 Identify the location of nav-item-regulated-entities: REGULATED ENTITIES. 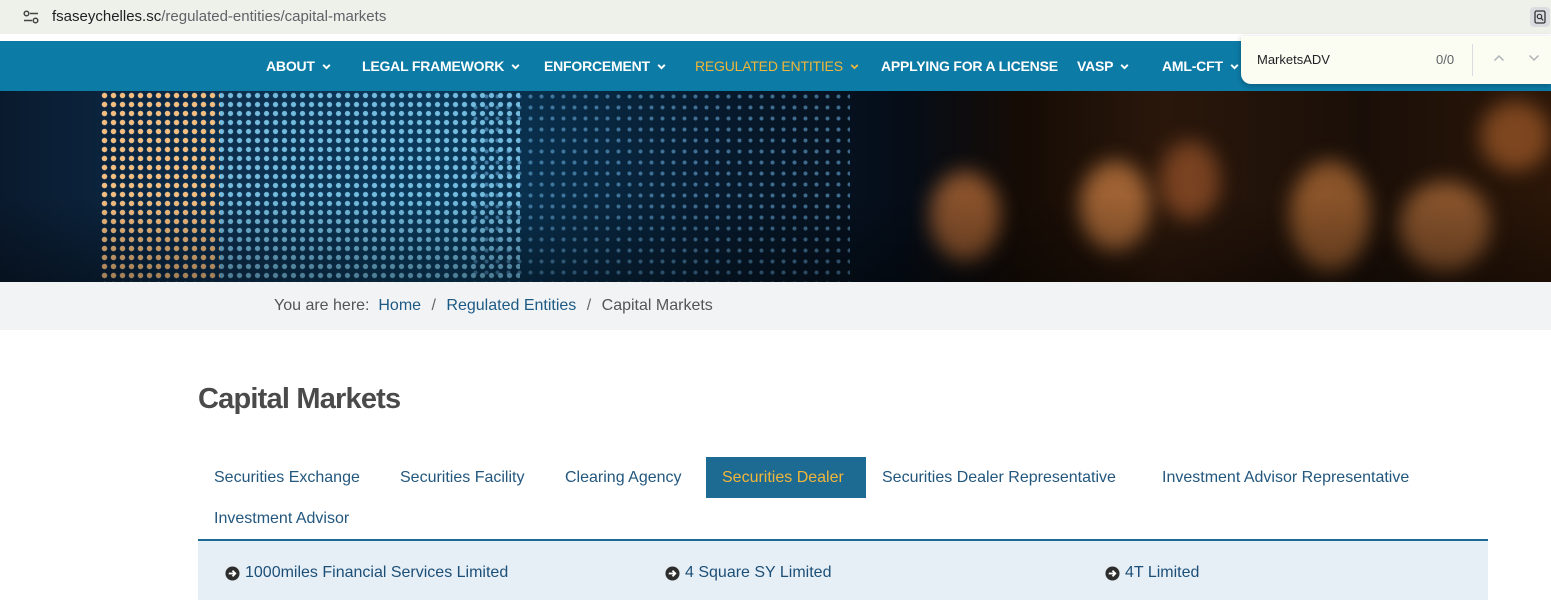
(777, 66).